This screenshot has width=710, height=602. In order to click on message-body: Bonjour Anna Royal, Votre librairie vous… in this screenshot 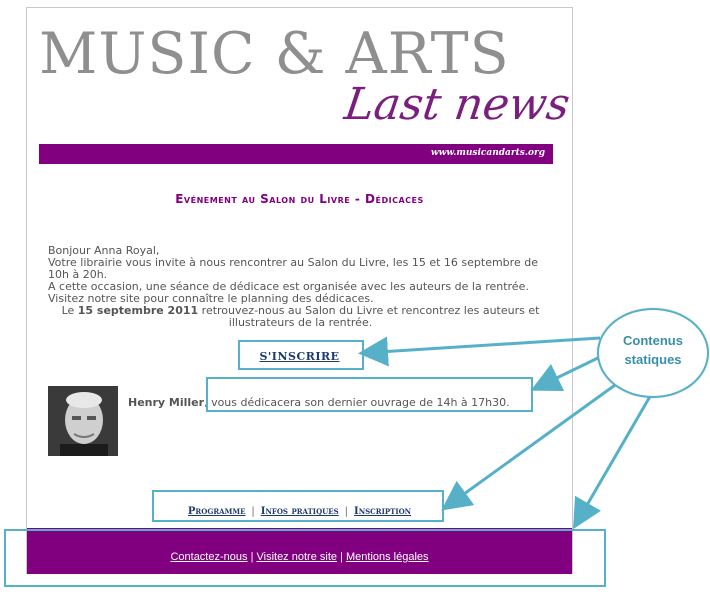, I will do `click(300, 287)`.